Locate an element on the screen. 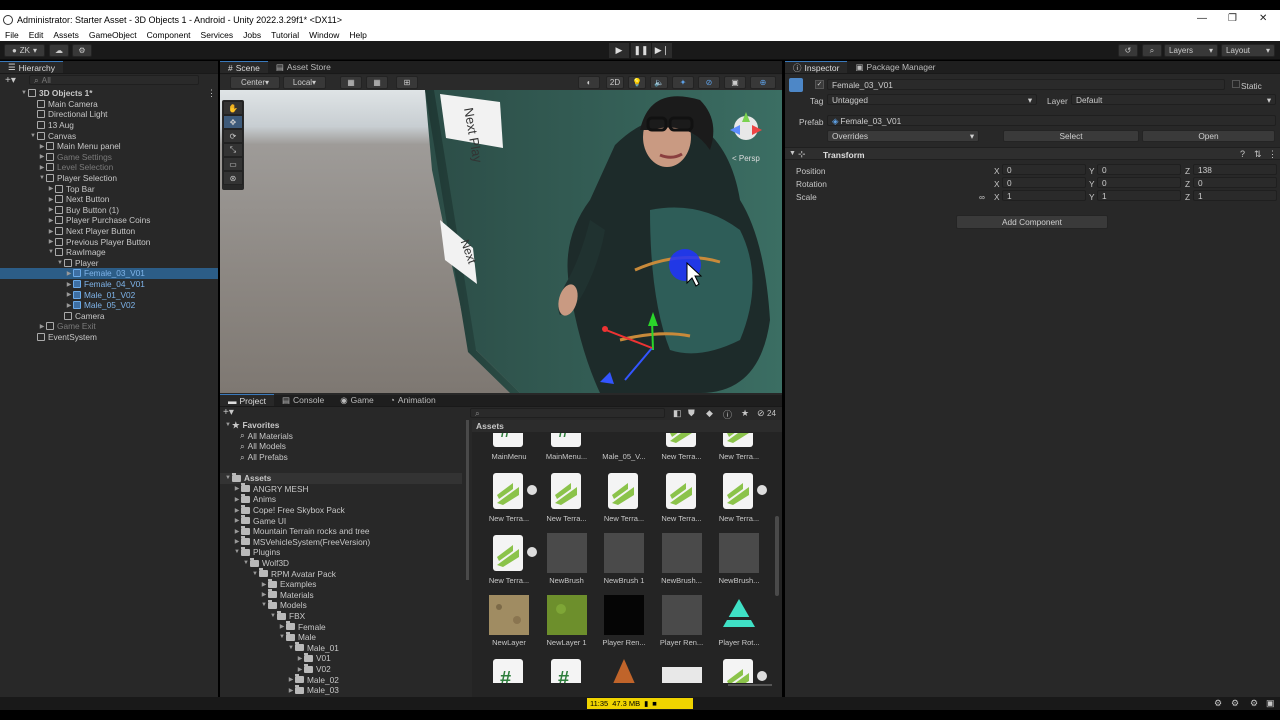 The image size is (1280, 720). folder-item: ▶ V01 is located at coordinates (313, 658).